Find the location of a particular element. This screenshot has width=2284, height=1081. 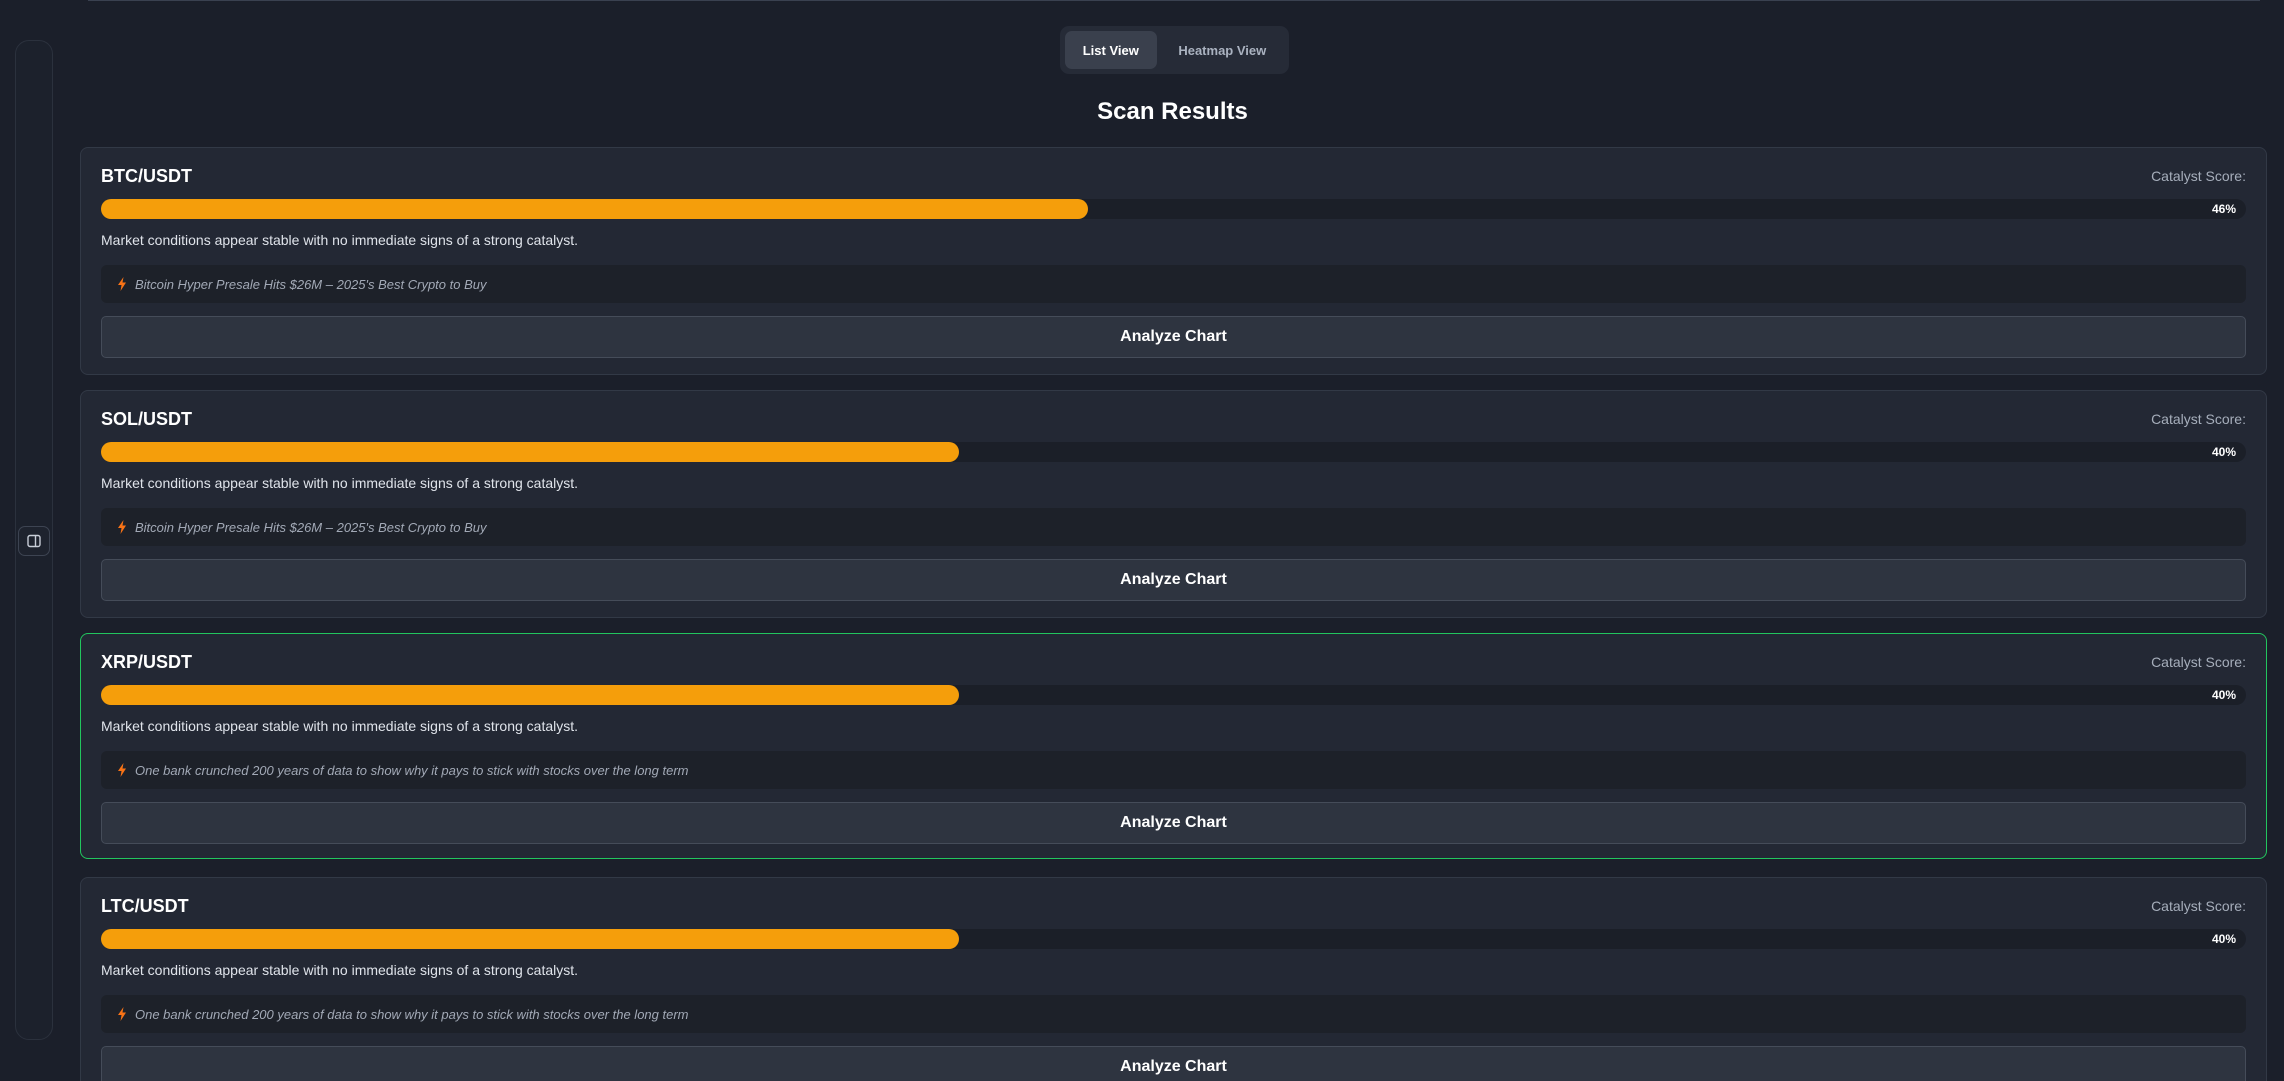

list-view-tab: List View is located at coordinates (1111, 50).